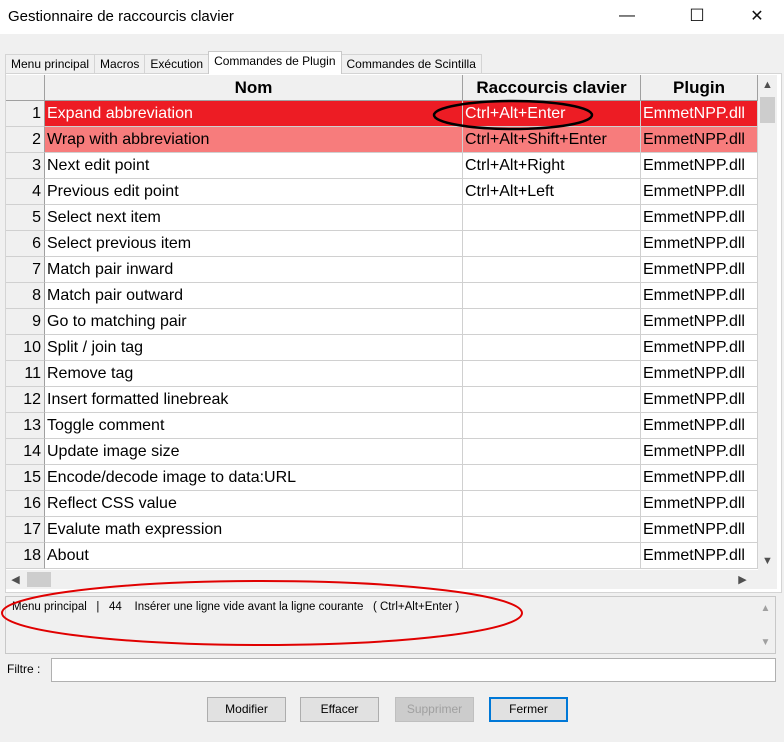 Image resolution: width=784 pixels, height=742 pixels. Describe the element at coordinates (25, 426) in the screenshot. I see `row-number: 13` at that location.